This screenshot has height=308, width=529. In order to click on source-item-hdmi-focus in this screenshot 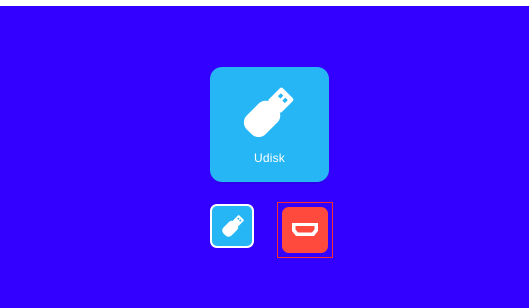, I will do `click(305, 230)`.